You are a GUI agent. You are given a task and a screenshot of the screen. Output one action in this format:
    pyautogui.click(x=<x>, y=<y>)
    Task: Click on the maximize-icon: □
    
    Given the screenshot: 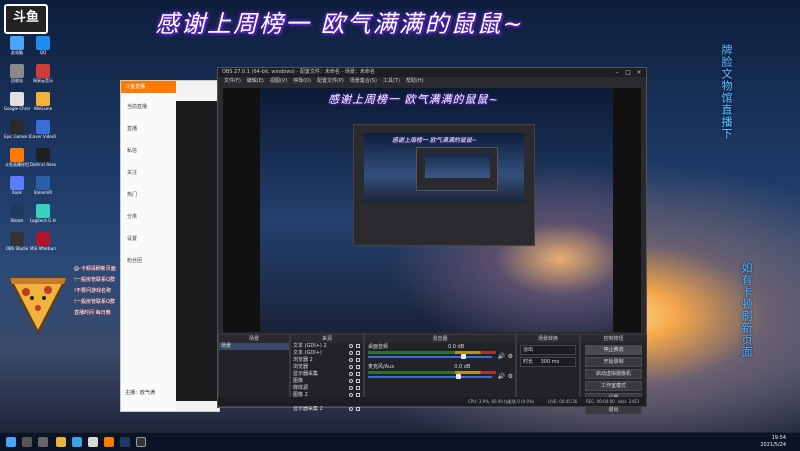 What is the action you would take?
    pyautogui.click(x=628, y=72)
    